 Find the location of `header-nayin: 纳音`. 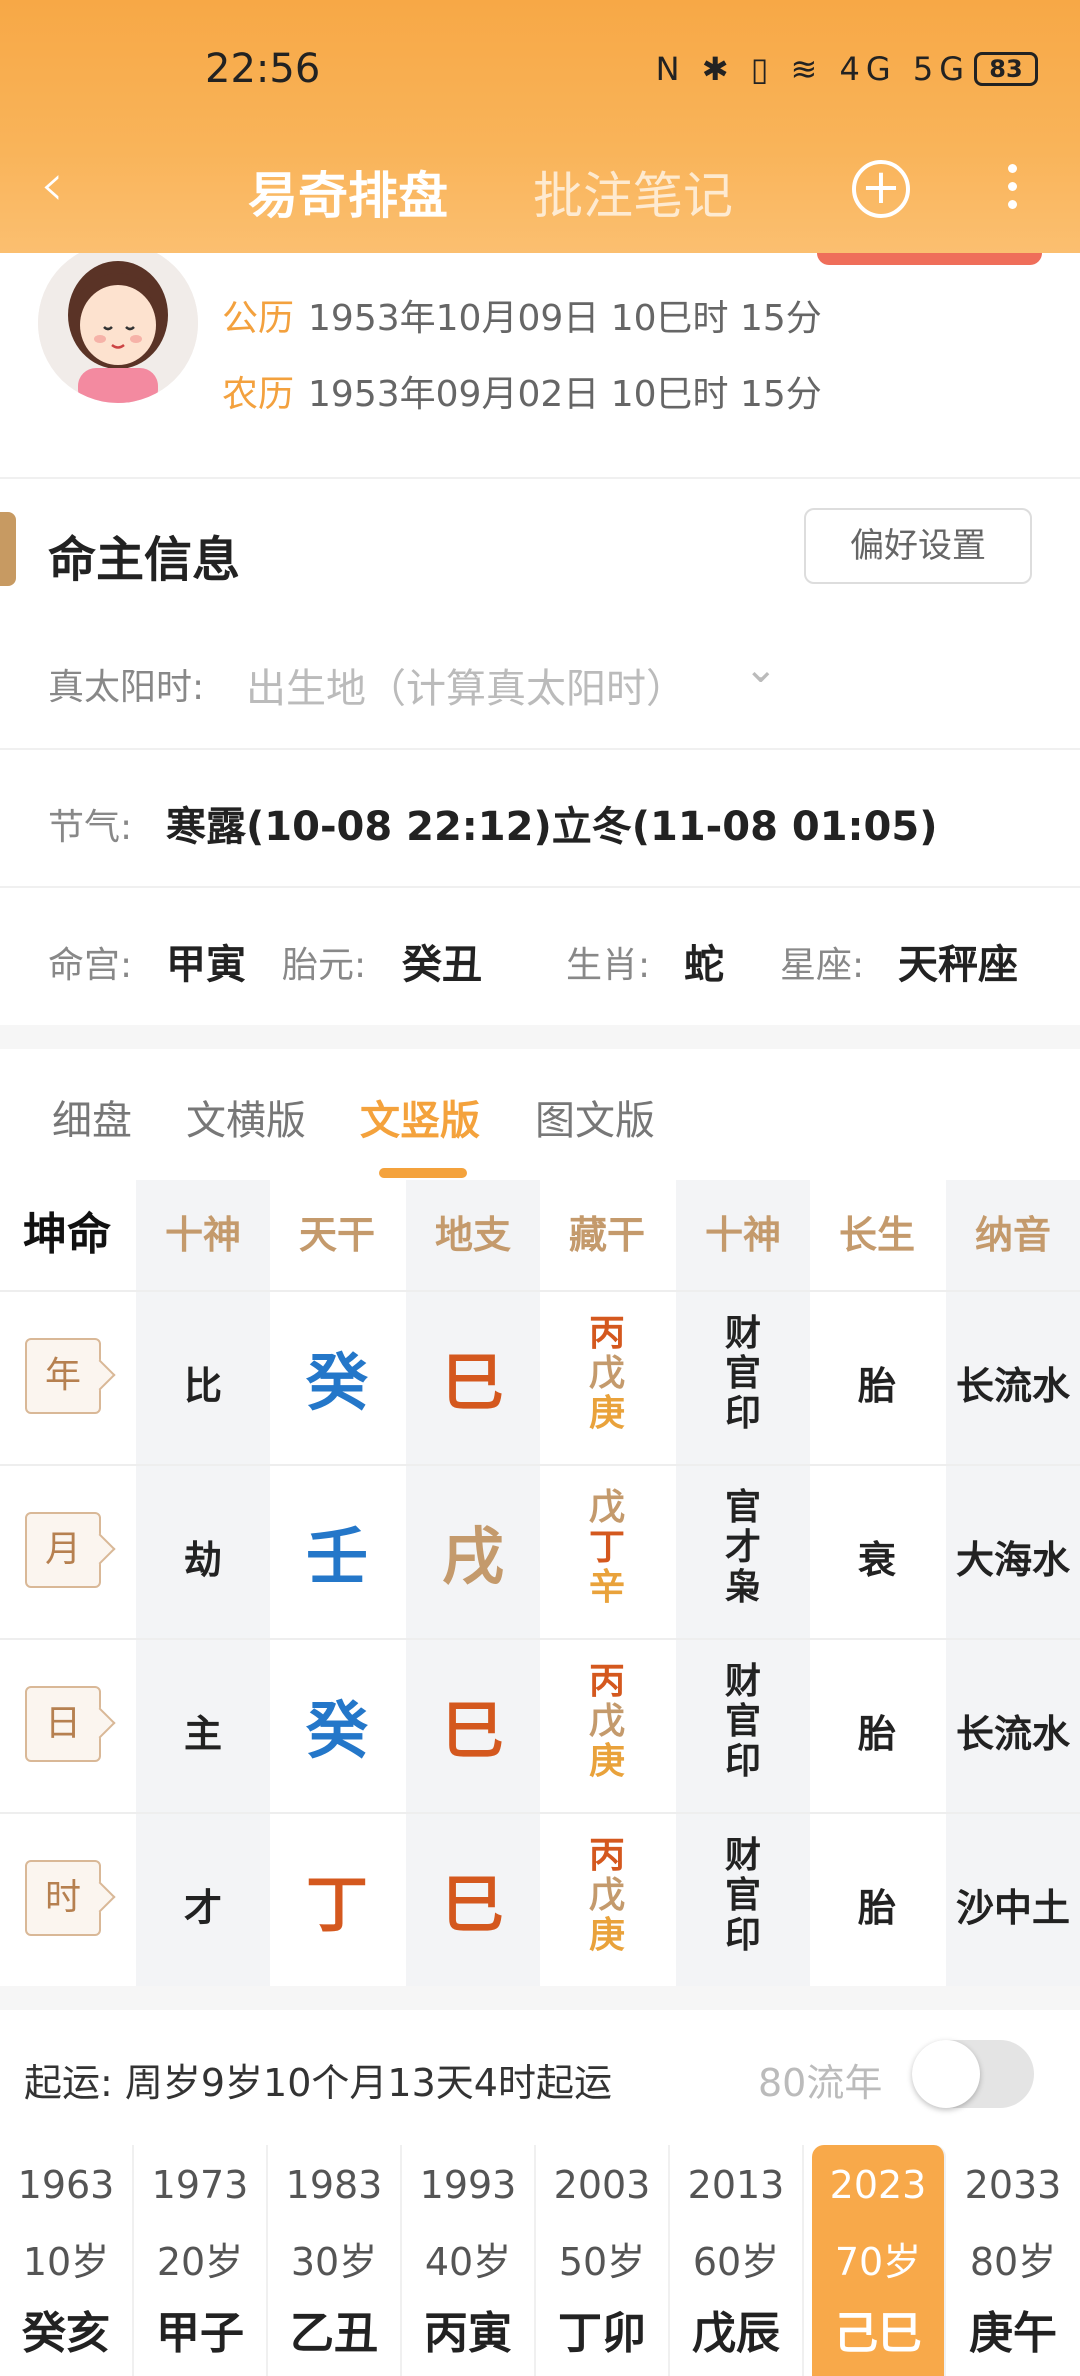

header-nayin: 纳音 is located at coordinates (1012, 1235).